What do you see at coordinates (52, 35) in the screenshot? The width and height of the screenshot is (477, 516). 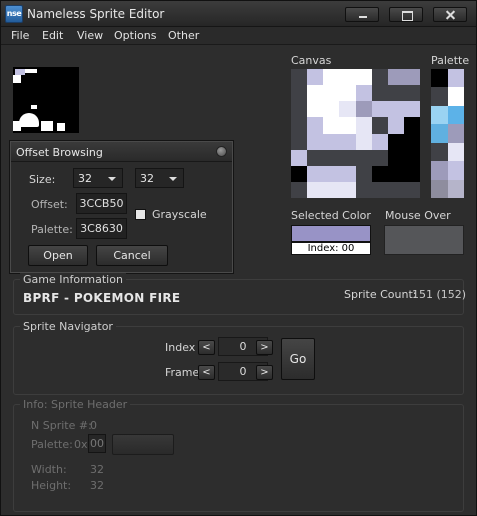 I see `menu-edit: Edit` at bounding box center [52, 35].